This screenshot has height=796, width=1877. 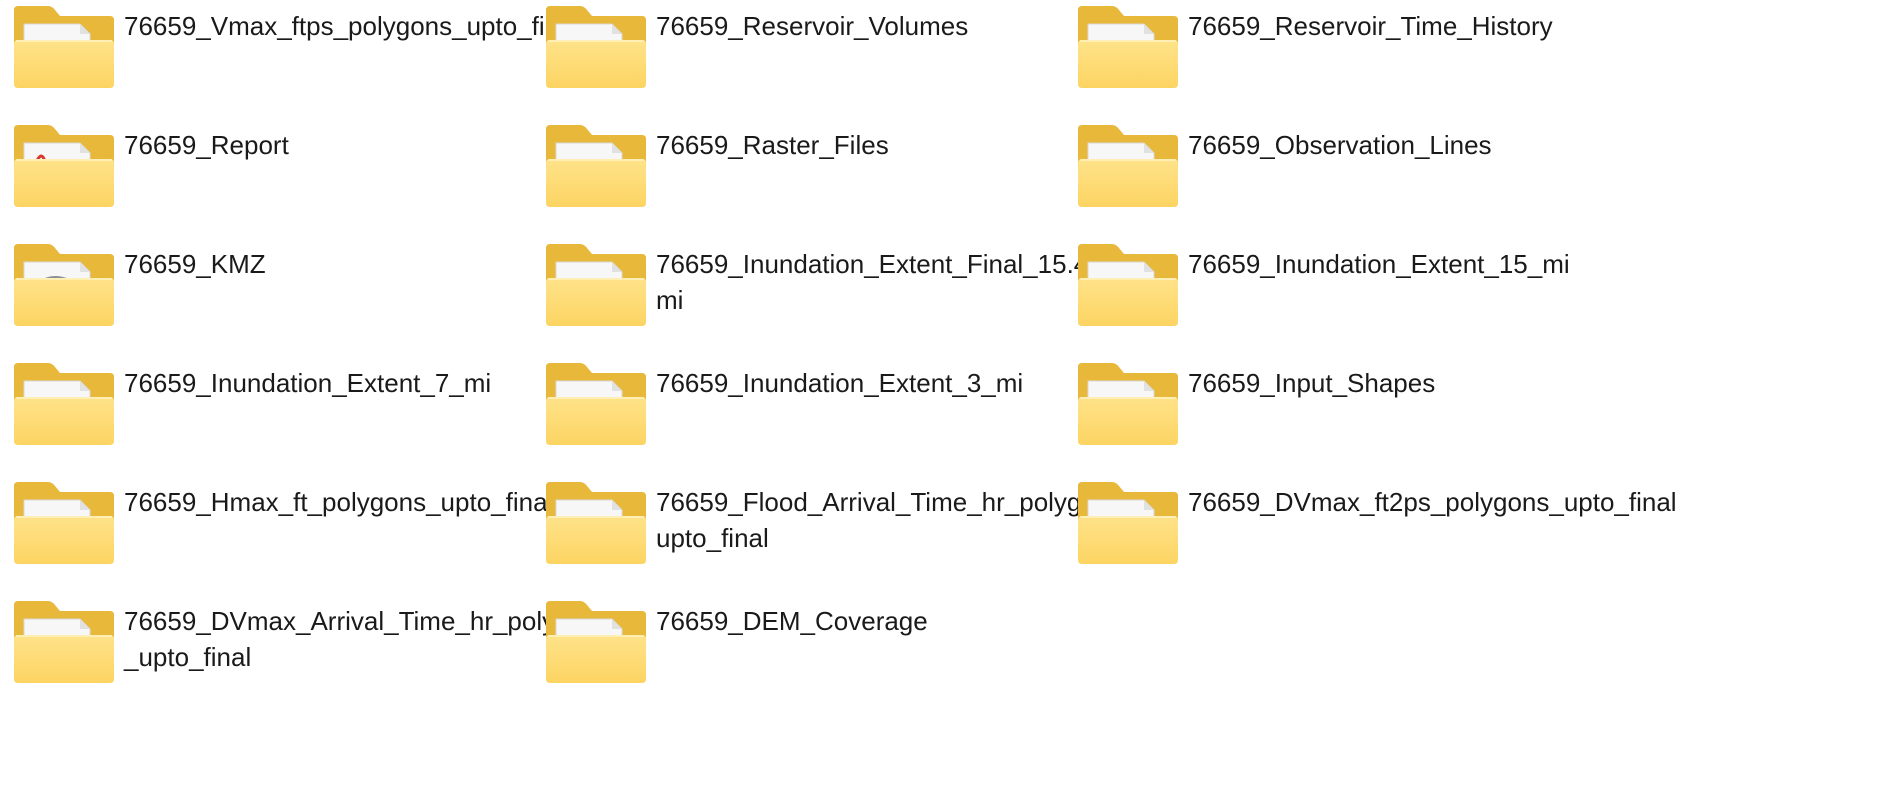 What do you see at coordinates (1379, 264) in the screenshot?
I see `folder-name: 76659_Inundation_Extent_15_mi` at bounding box center [1379, 264].